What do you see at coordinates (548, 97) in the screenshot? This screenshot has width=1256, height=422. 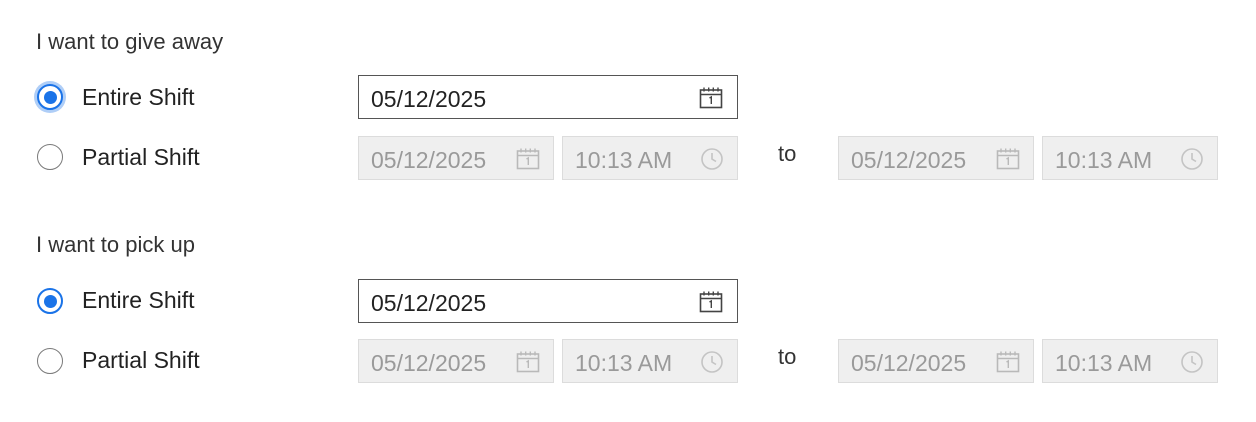 I see `give-away-entire-date-input: 05/12/2025` at bounding box center [548, 97].